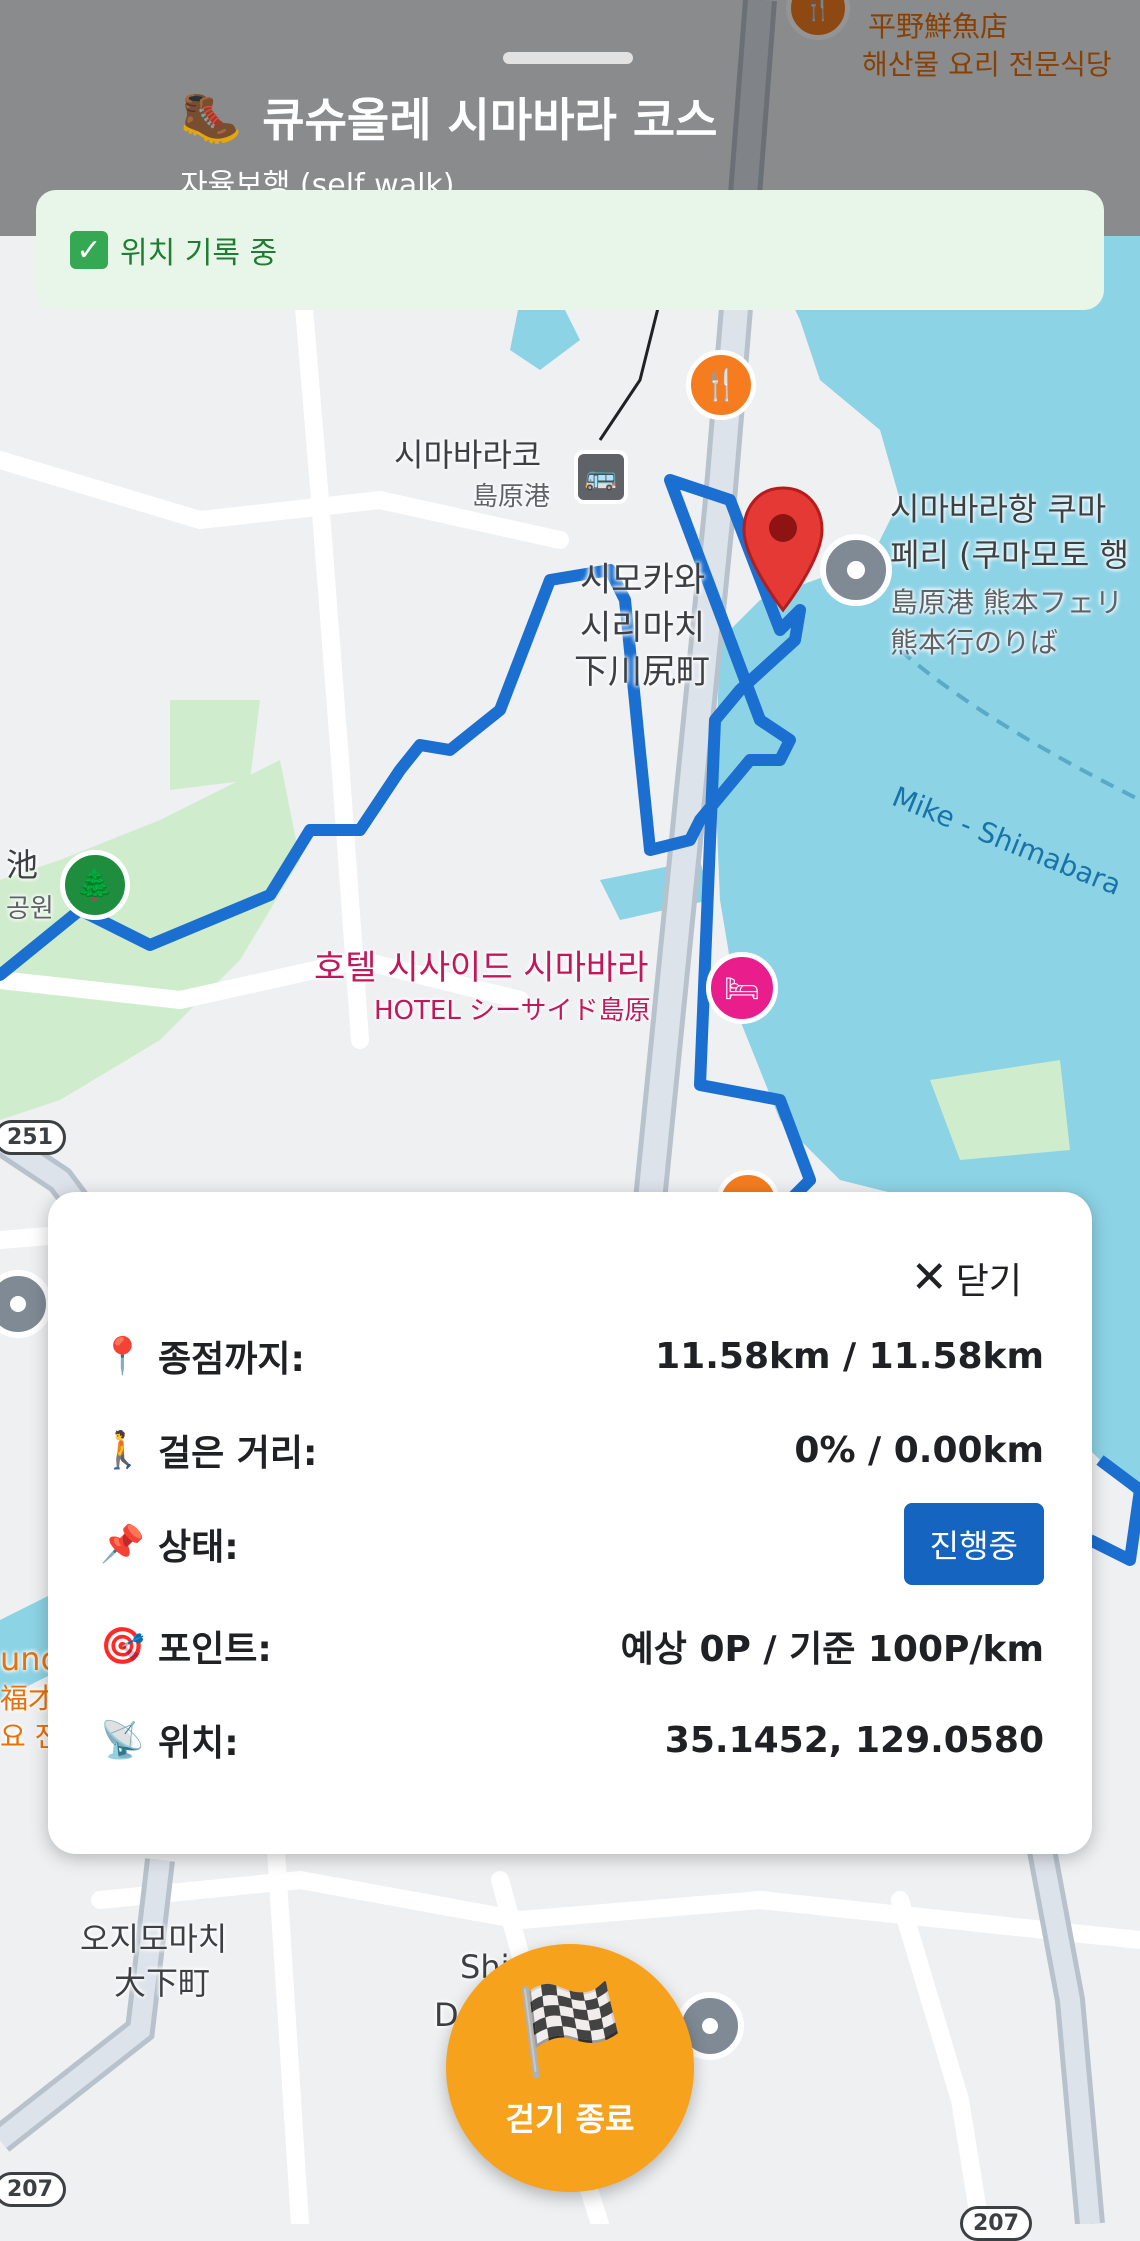  I want to click on info-value-walked: 0% / 0.00km, so click(919, 1450).